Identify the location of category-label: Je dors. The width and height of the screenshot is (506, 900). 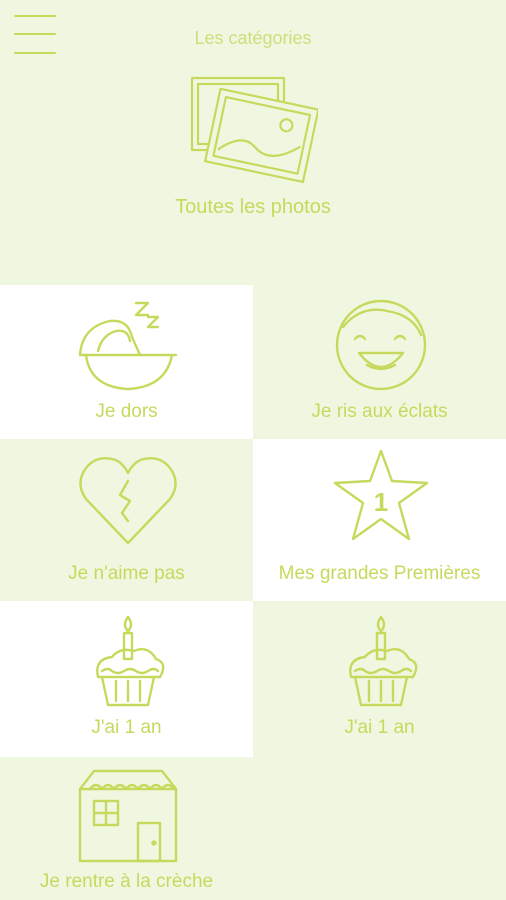
(126, 411).